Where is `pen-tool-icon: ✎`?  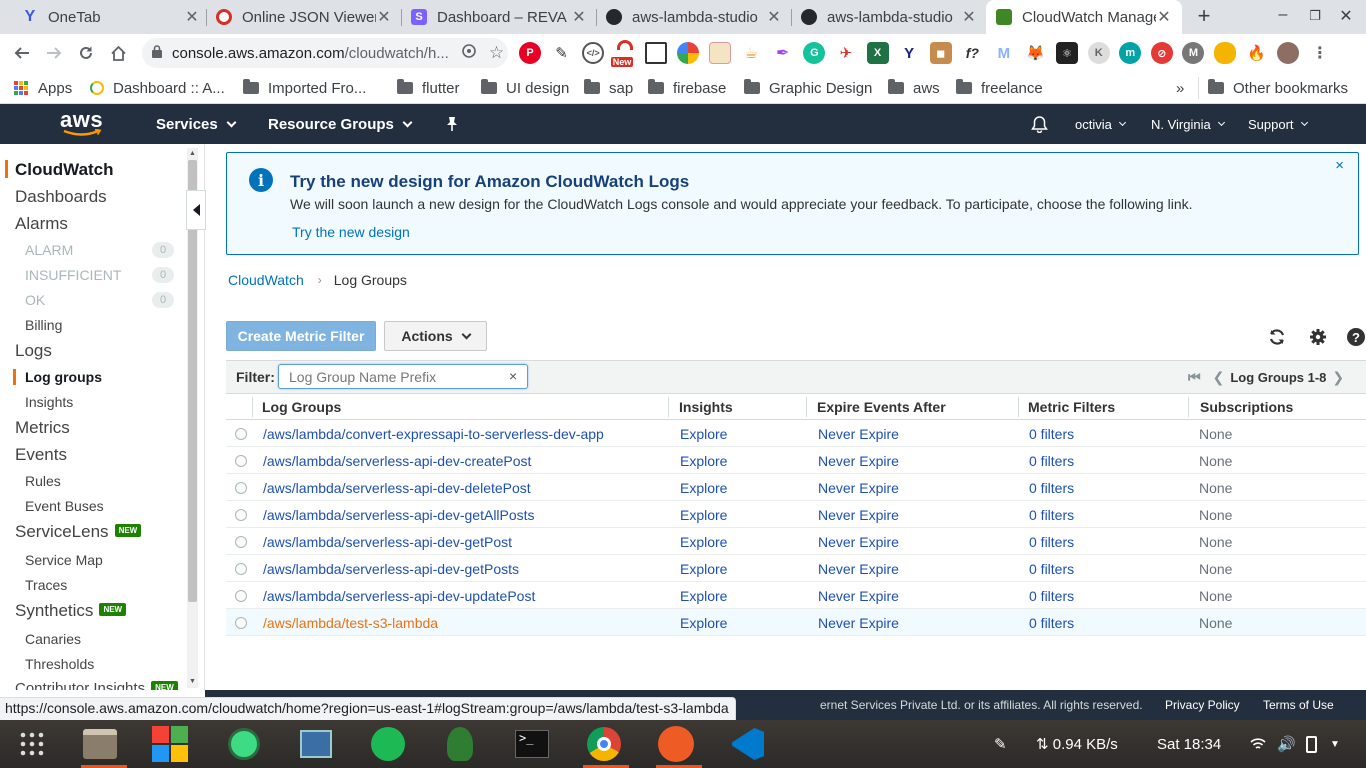 pen-tool-icon: ✎ is located at coordinates (561, 53).